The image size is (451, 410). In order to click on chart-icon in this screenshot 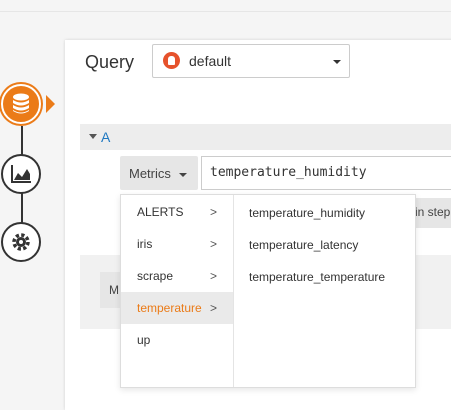, I will do `click(21, 174)`.